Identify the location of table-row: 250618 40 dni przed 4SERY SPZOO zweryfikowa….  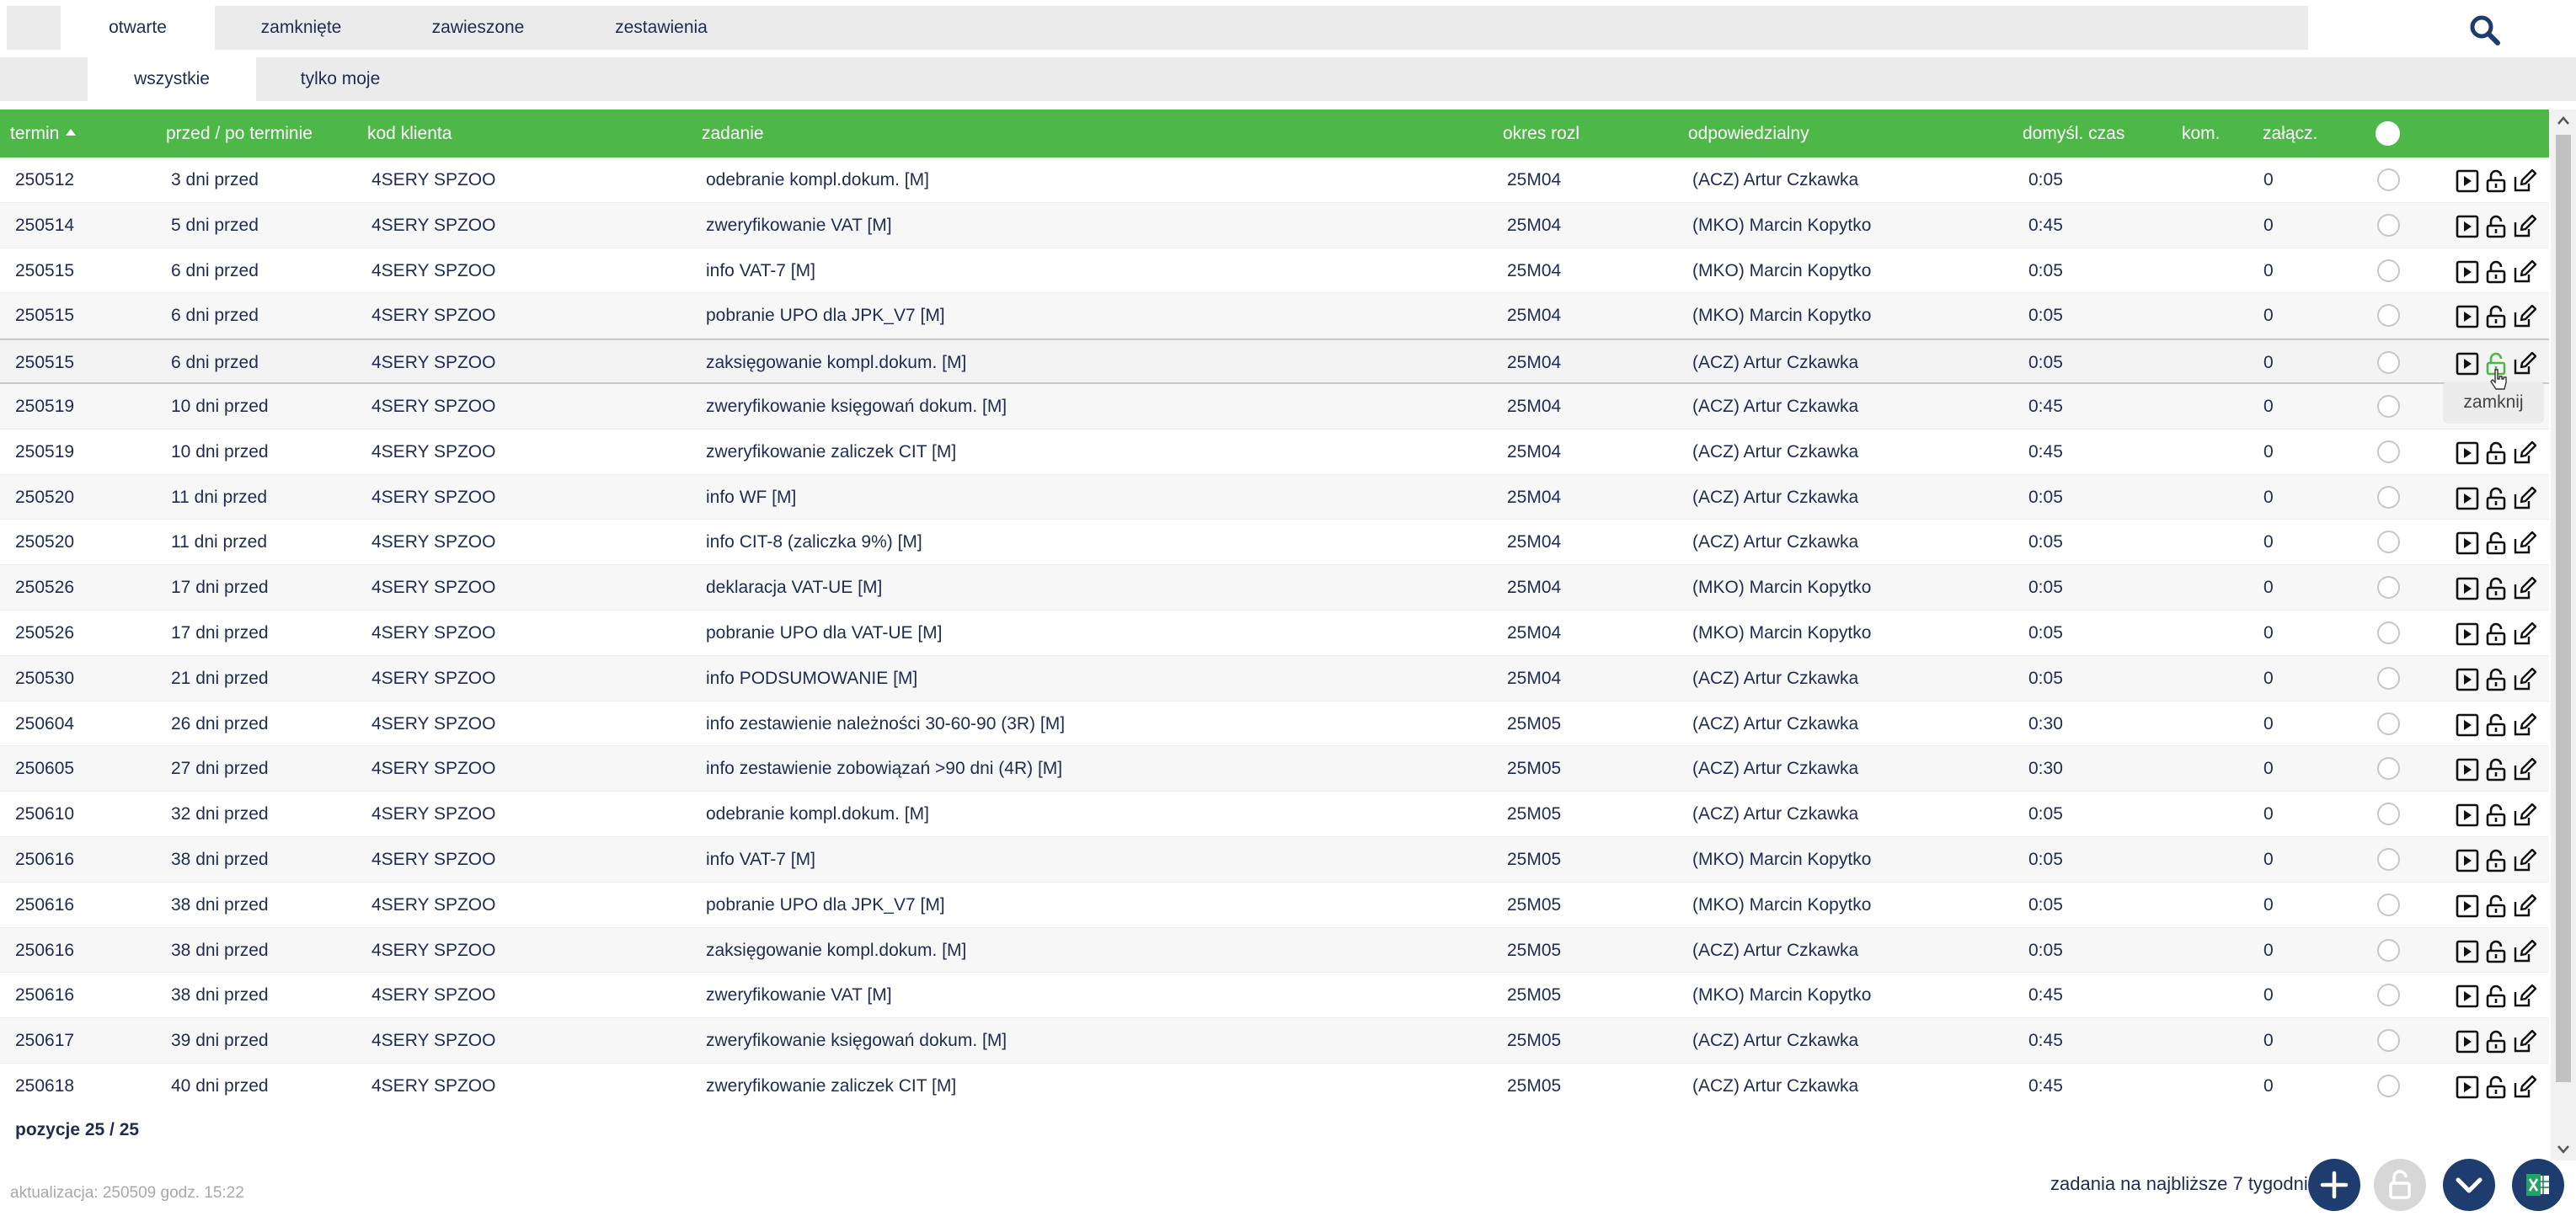
(1274, 1083).